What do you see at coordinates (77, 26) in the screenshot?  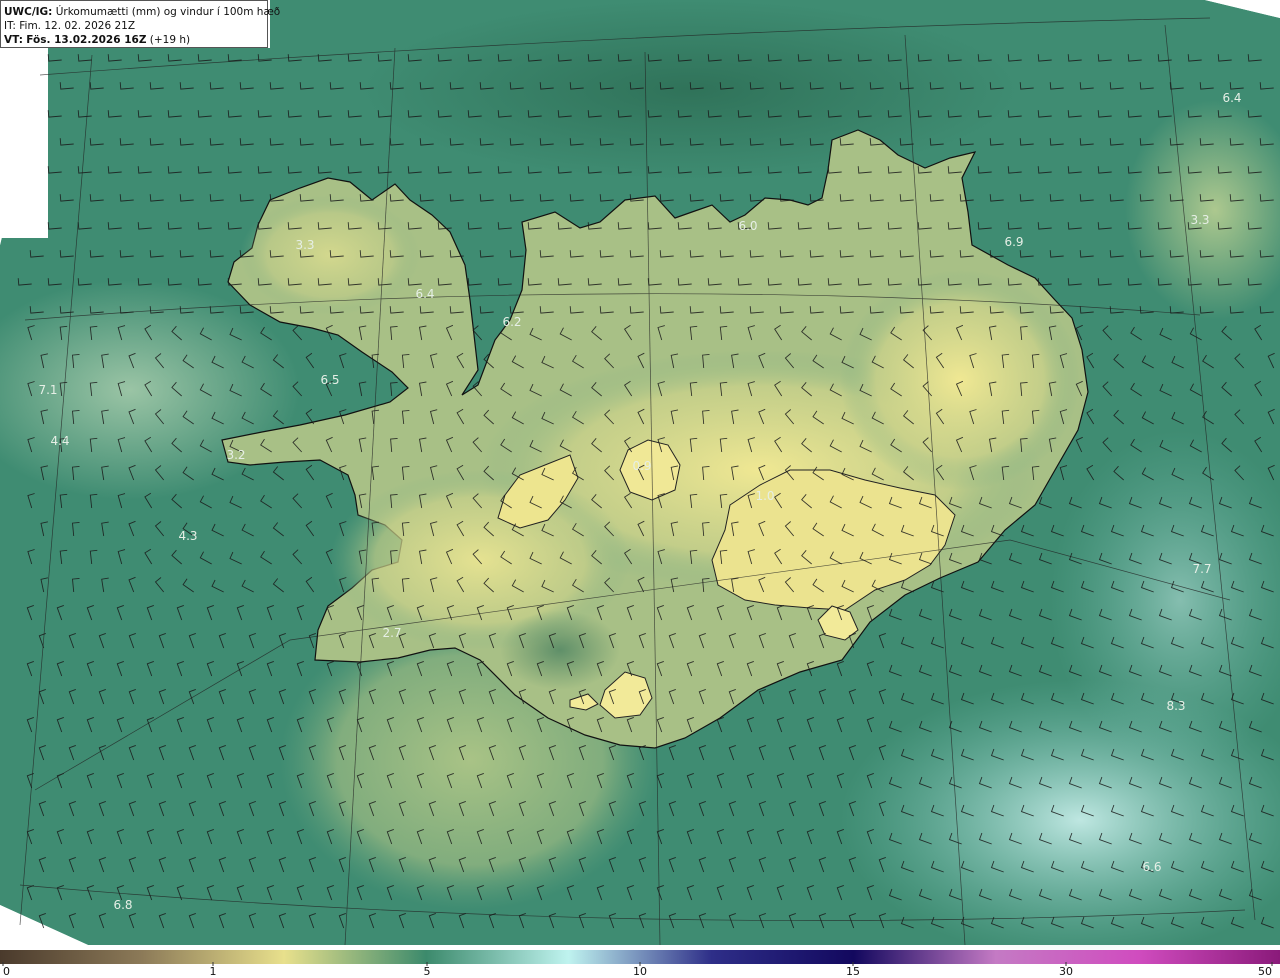 I see `it-value: Fim. 12. 02. 2026 21Z` at bounding box center [77, 26].